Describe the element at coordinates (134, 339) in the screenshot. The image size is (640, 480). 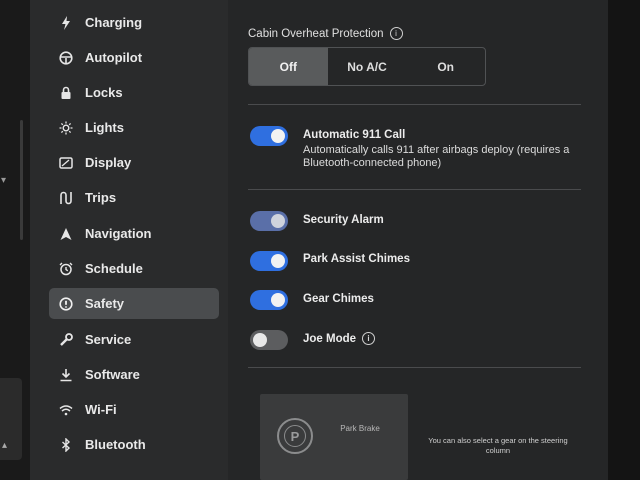
I see `sidebar-item-service: Service` at that location.